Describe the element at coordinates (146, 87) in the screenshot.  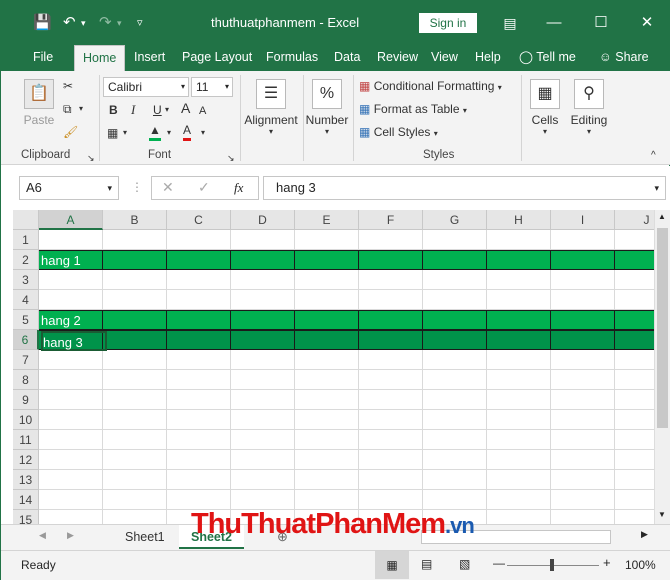
I see `font-name-select: Calibri ▾` at that location.